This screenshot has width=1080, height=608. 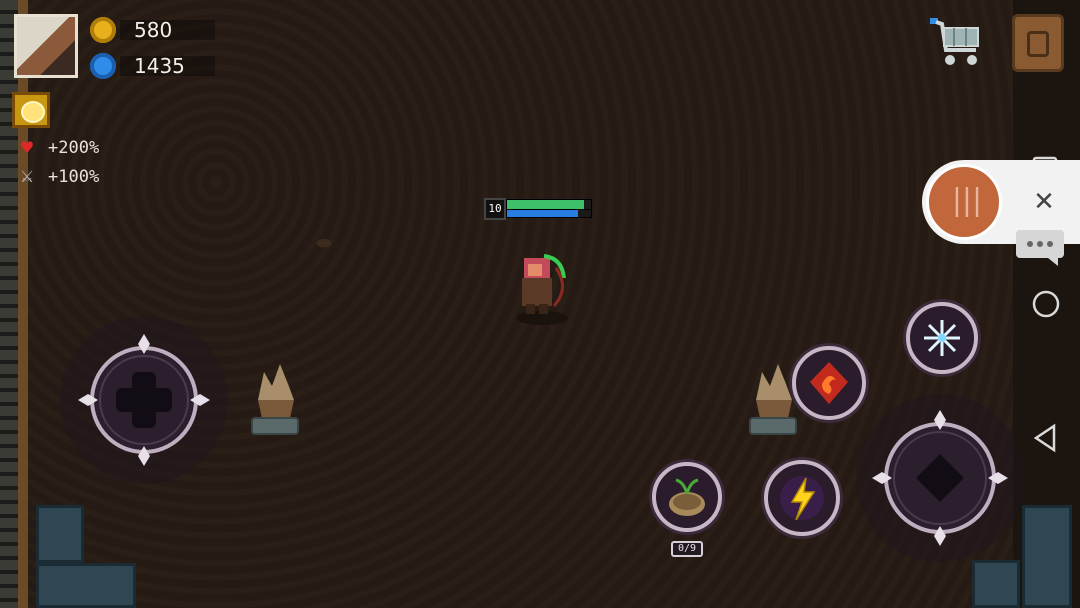 I want to click on fire-rune-icon, so click(x=829, y=383).